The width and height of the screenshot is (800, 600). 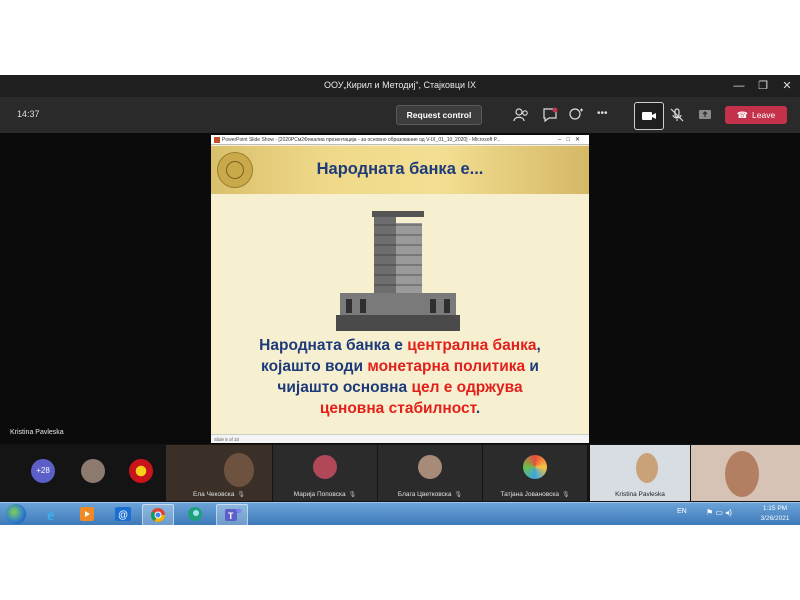 What do you see at coordinates (325, 494) in the screenshot?
I see `participant-name: Марија Поповска 🎙` at bounding box center [325, 494].